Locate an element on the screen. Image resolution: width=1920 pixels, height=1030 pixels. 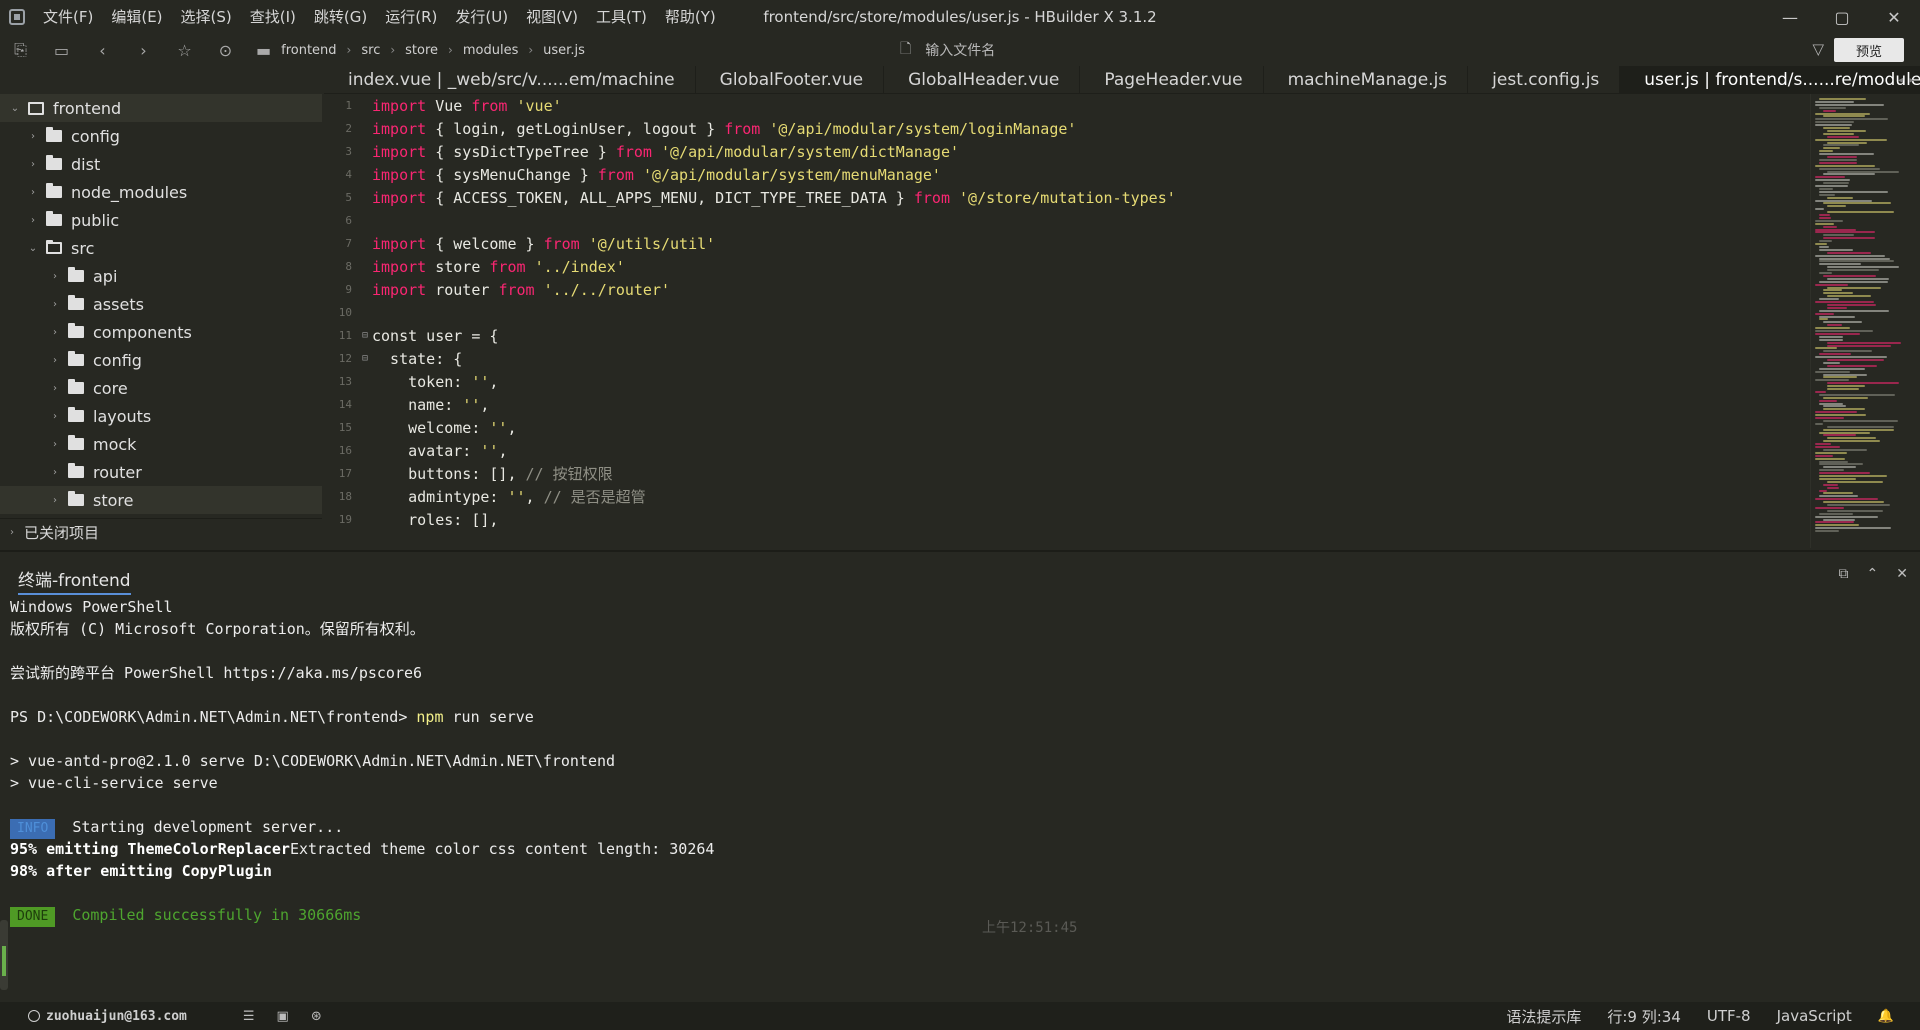
close-button: ✕ is located at coordinates (1894, 17).